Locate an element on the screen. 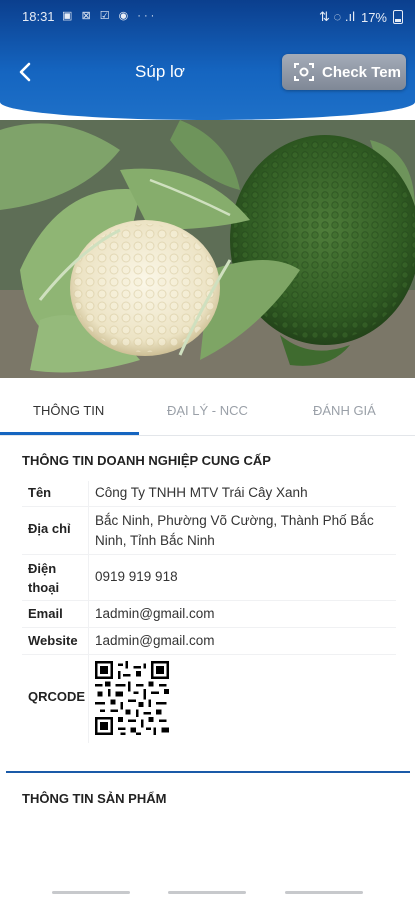 This screenshot has height=900, width=415. back-button is located at coordinates (26, 72).